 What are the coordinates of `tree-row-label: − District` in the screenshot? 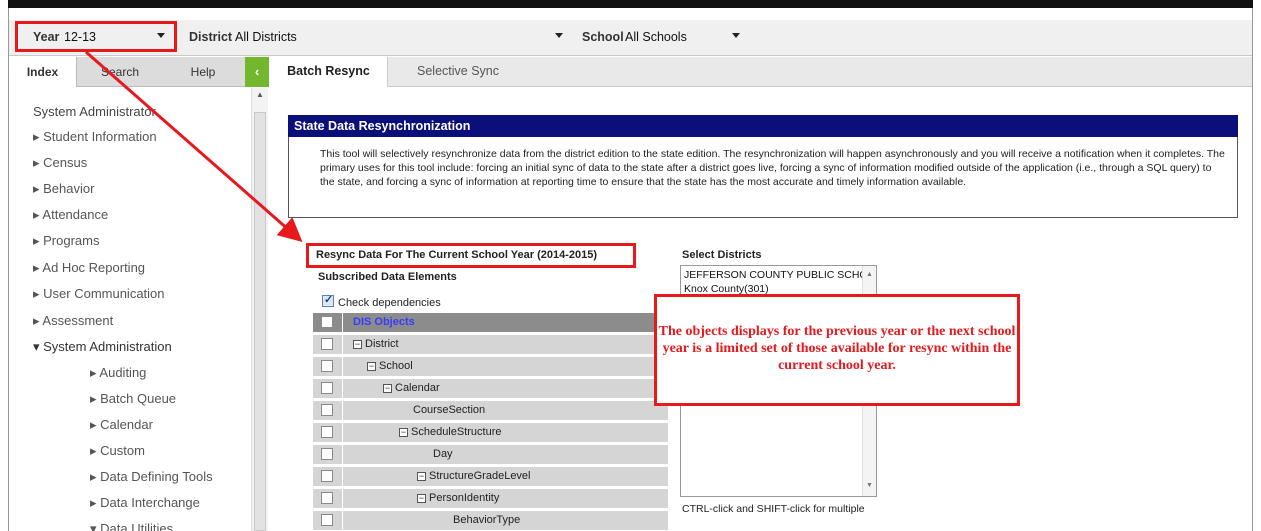 It's located at (376, 344).